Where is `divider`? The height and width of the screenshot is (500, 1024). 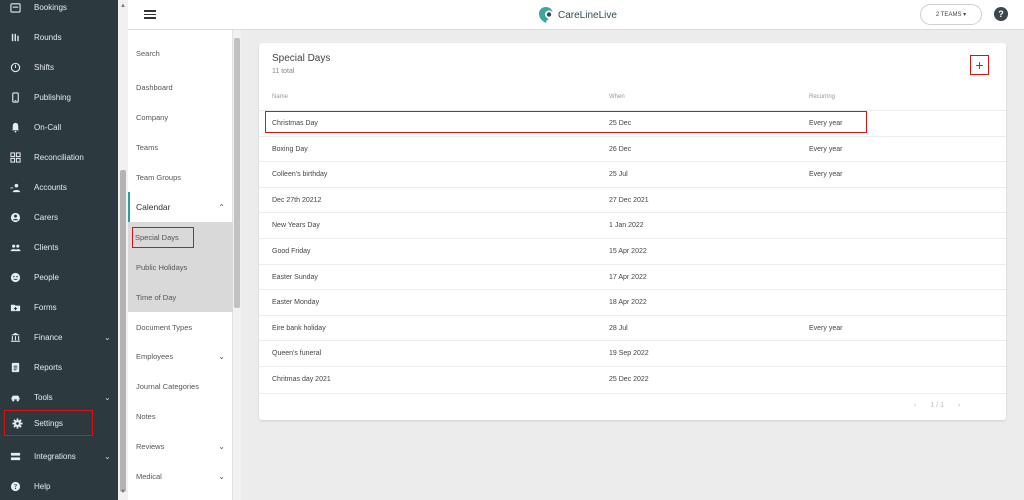
divider is located at coordinates (632, 393).